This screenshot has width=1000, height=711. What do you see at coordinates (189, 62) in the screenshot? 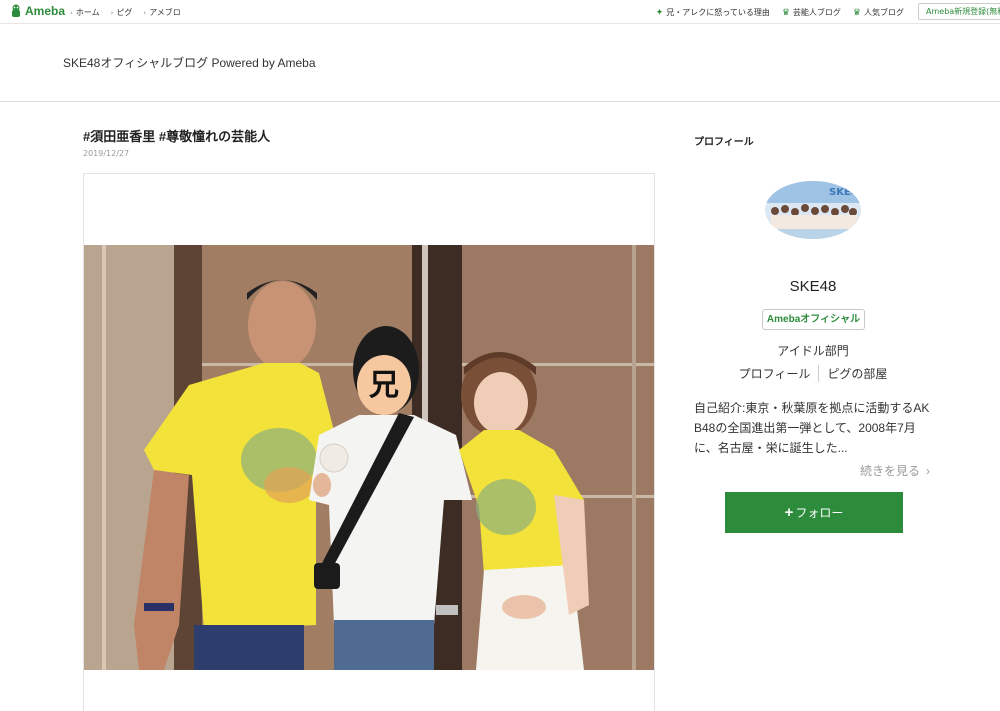
I see `blog-title: SKE48オフィシャルブログ Powered by Ameba` at bounding box center [189, 62].